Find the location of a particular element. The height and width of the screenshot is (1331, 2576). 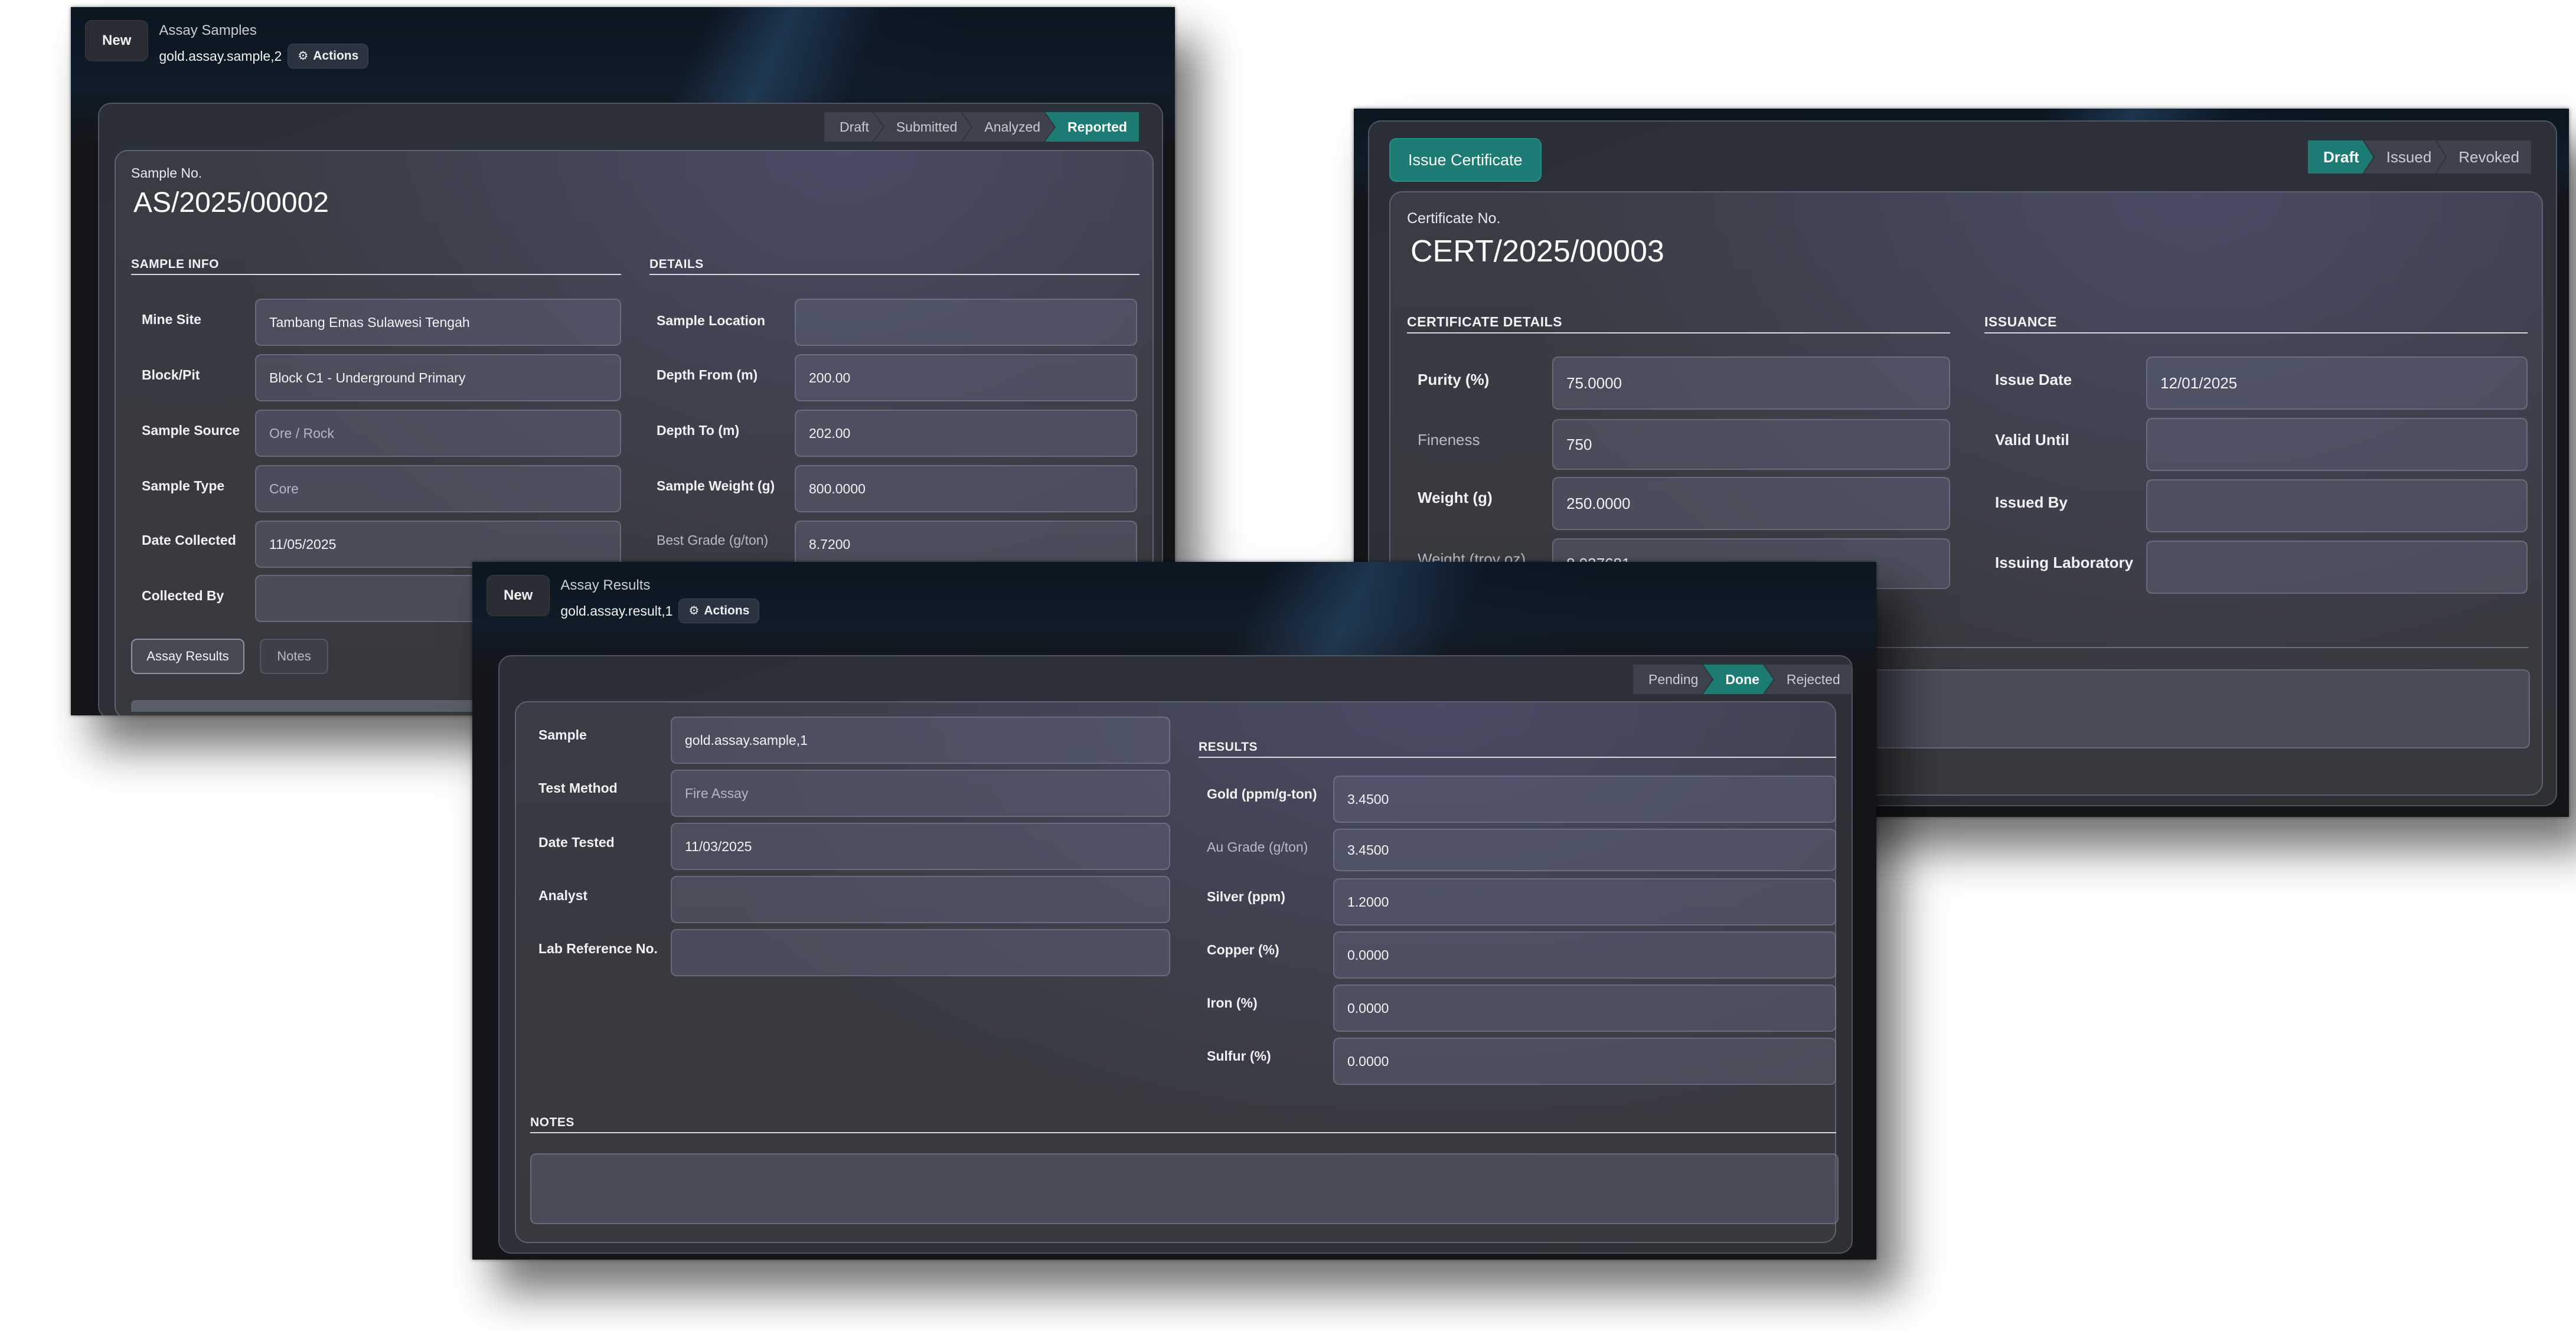

date-collected-label: Date Collected is located at coordinates (189, 540).